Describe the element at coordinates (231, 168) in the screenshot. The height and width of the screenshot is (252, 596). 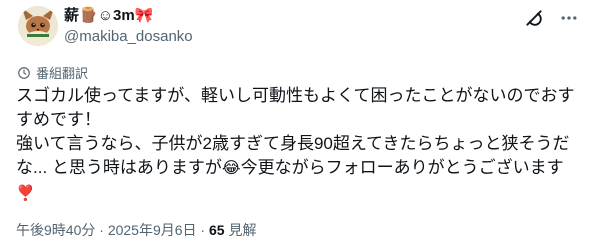
I see `laughing-emoji-icon: 😂` at that location.